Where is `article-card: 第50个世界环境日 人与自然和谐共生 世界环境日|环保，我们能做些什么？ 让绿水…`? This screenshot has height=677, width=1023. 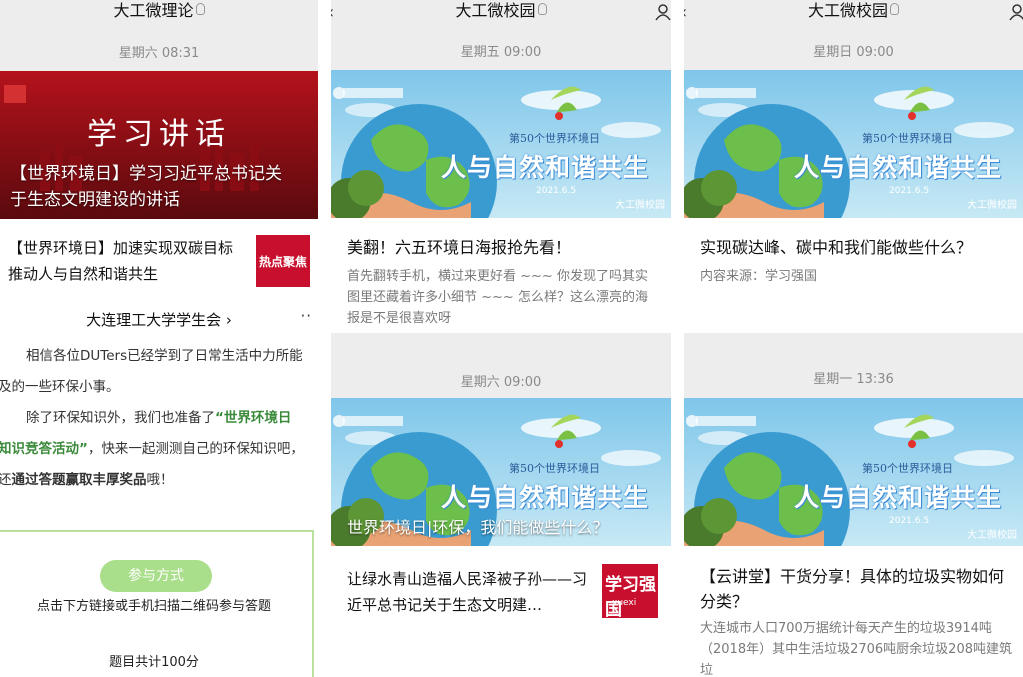 article-card: 第50个世界环境日 人与自然和谐共生 世界环境日|环保，我们能做些什么？ 让绿水… is located at coordinates (501, 537).